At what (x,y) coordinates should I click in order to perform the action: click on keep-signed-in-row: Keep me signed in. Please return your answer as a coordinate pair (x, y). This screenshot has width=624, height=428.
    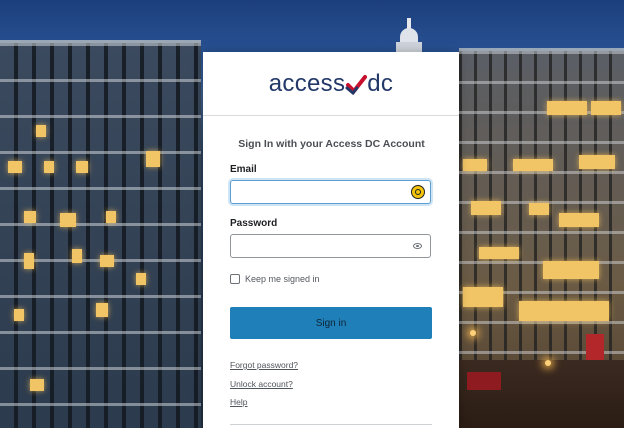
    Looking at the image, I should click on (331, 279).